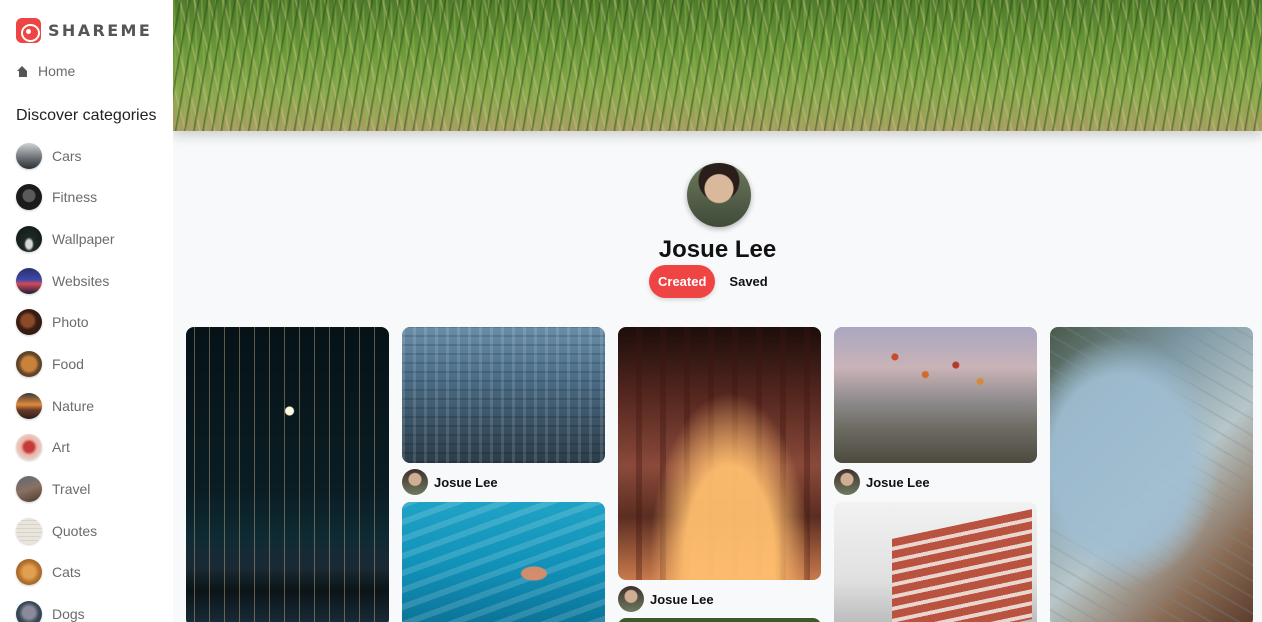  Describe the element at coordinates (719, 195) in the screenshot. I see `profile-avatar` at that location.